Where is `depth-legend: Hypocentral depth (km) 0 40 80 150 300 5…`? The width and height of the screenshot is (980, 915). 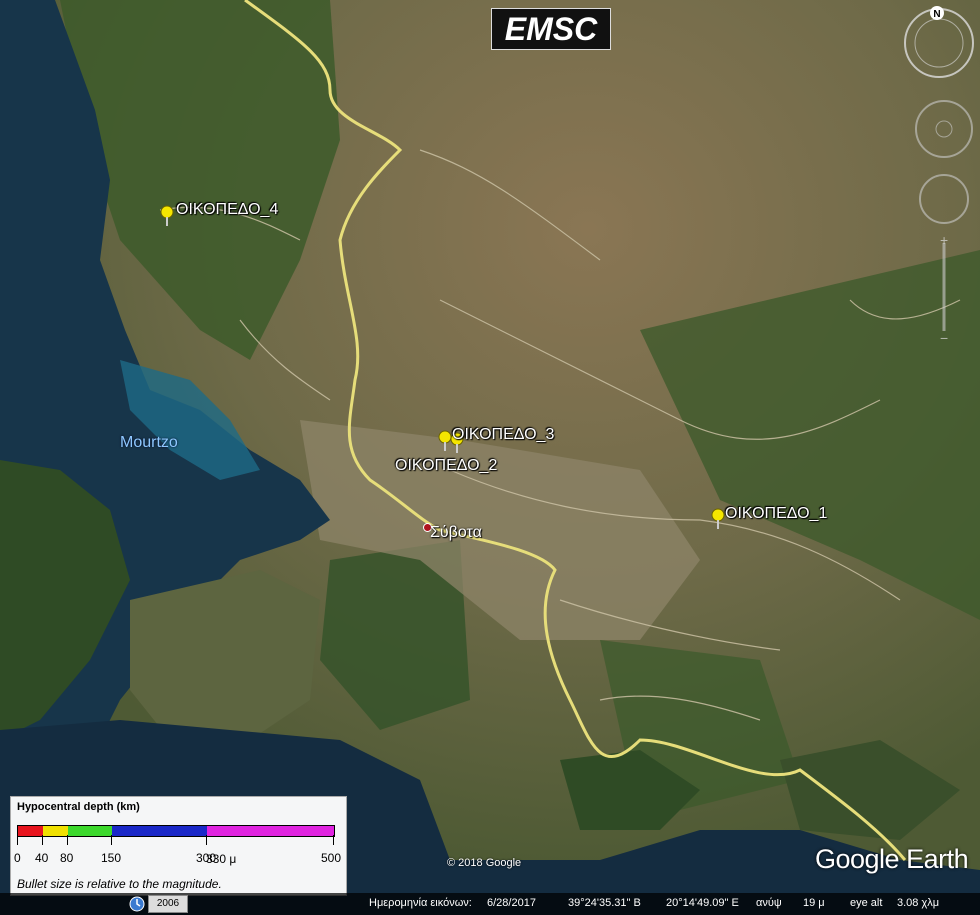 depth-legend: Hypocentral depth (km) 0 40 80 150 300 5… is located at coordinates (178, 846).